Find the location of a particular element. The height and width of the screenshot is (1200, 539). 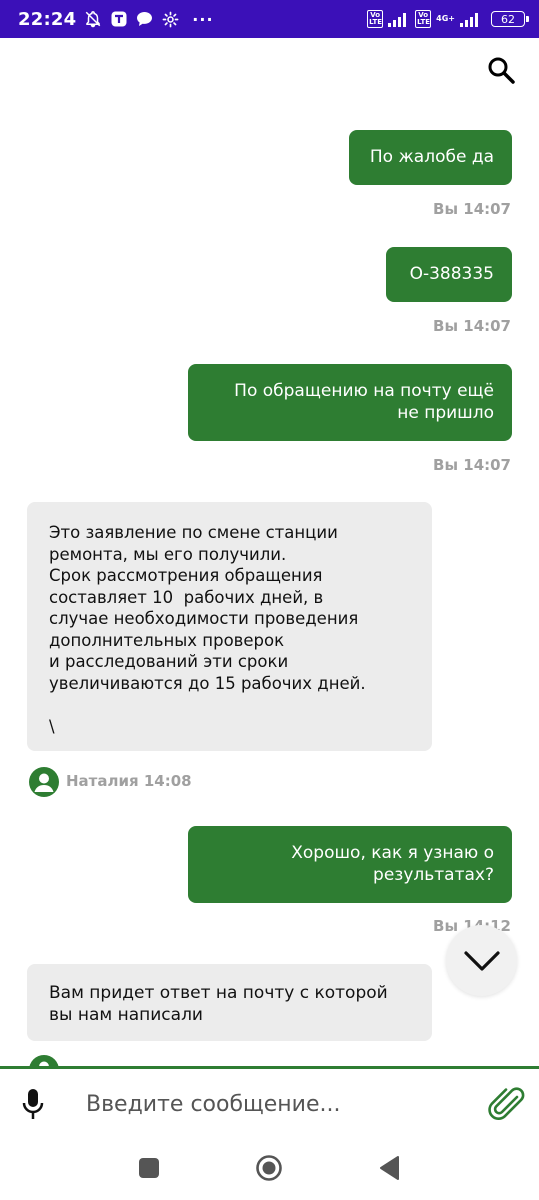

back-icon is located at coordinates (389, 1168).